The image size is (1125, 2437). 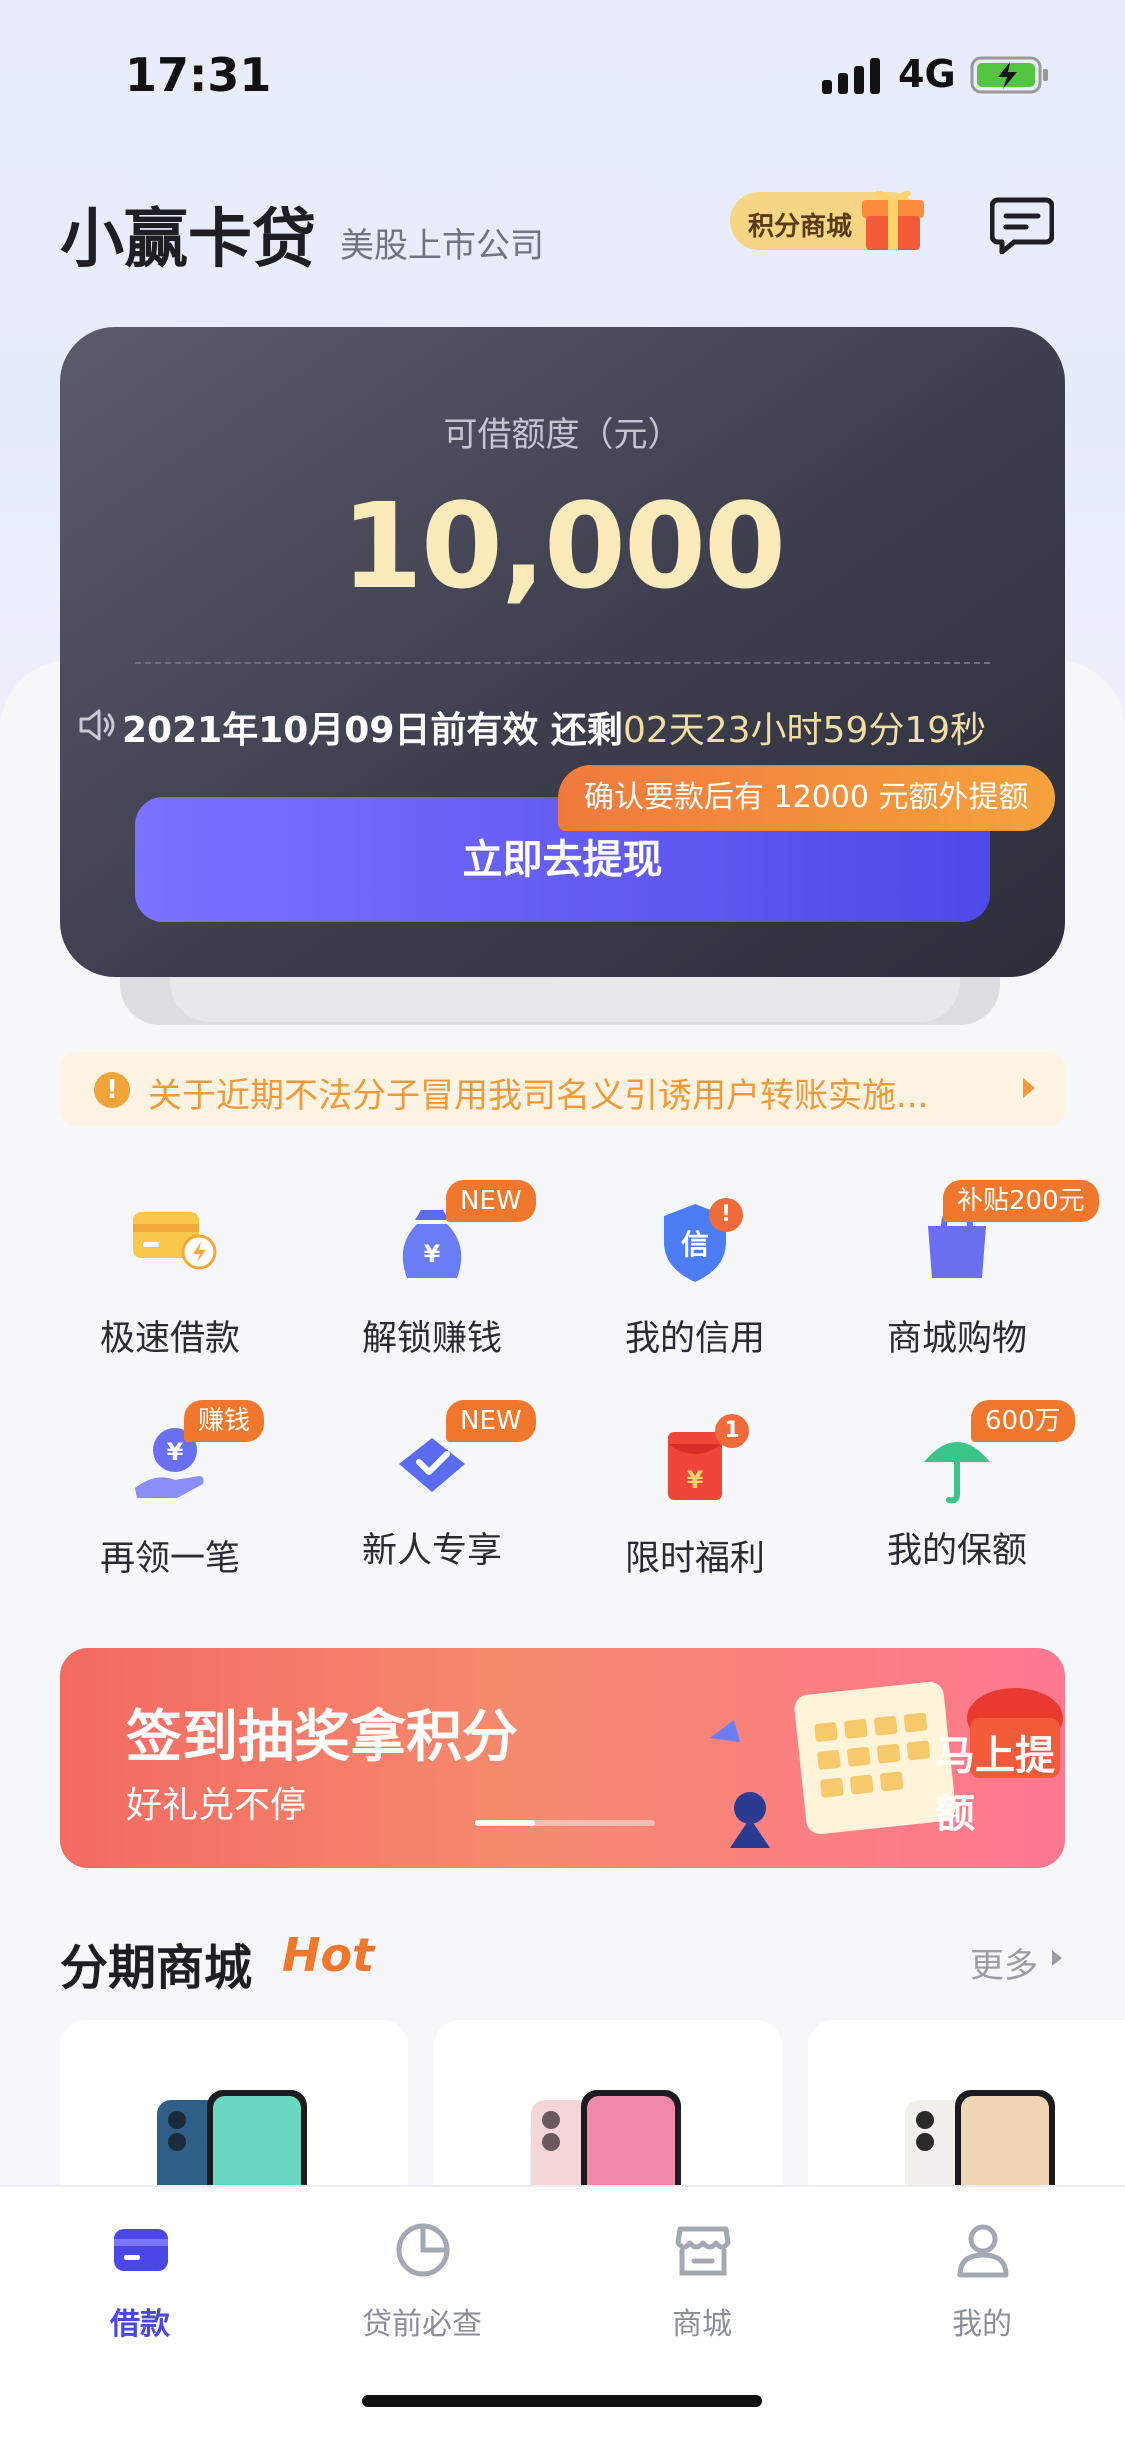 I want to click on feature-label: 我的保额, so click(x=956, y=1551).